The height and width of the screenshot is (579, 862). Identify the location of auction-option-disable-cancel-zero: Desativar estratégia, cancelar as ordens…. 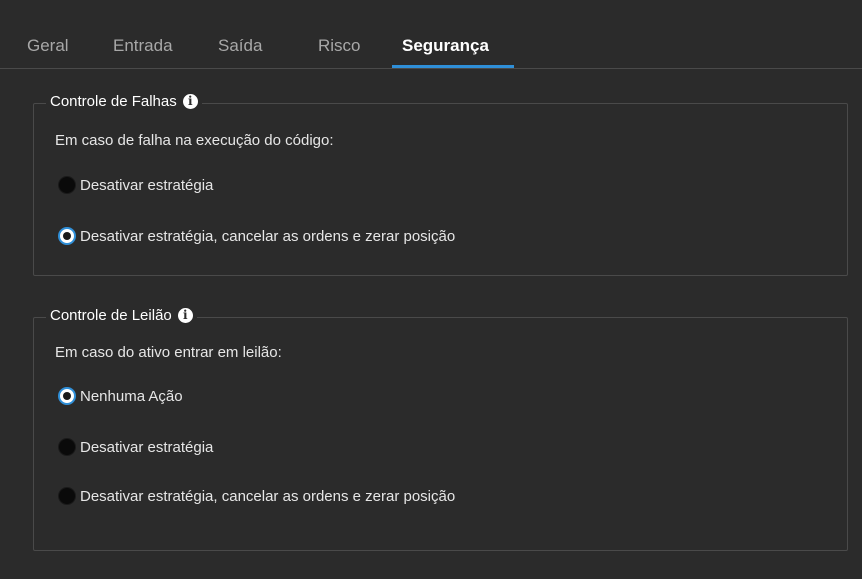
(256, 496).